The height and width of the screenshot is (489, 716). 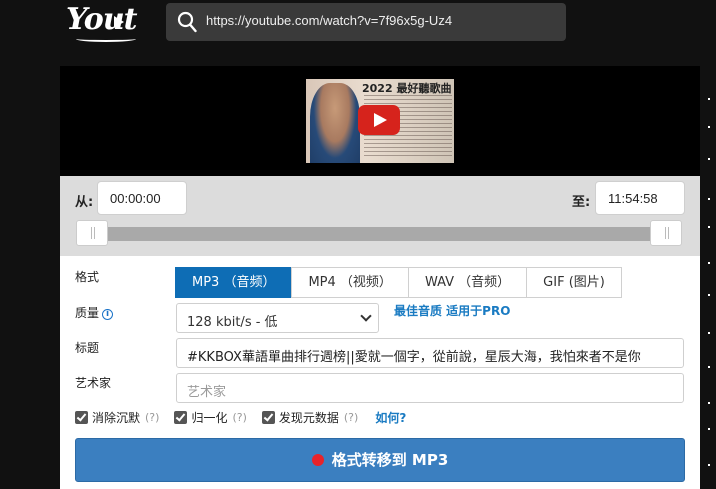 I want to click on best-quality-pro-link: 最佳音质 适用于PRO, so click(x=452, y=310).